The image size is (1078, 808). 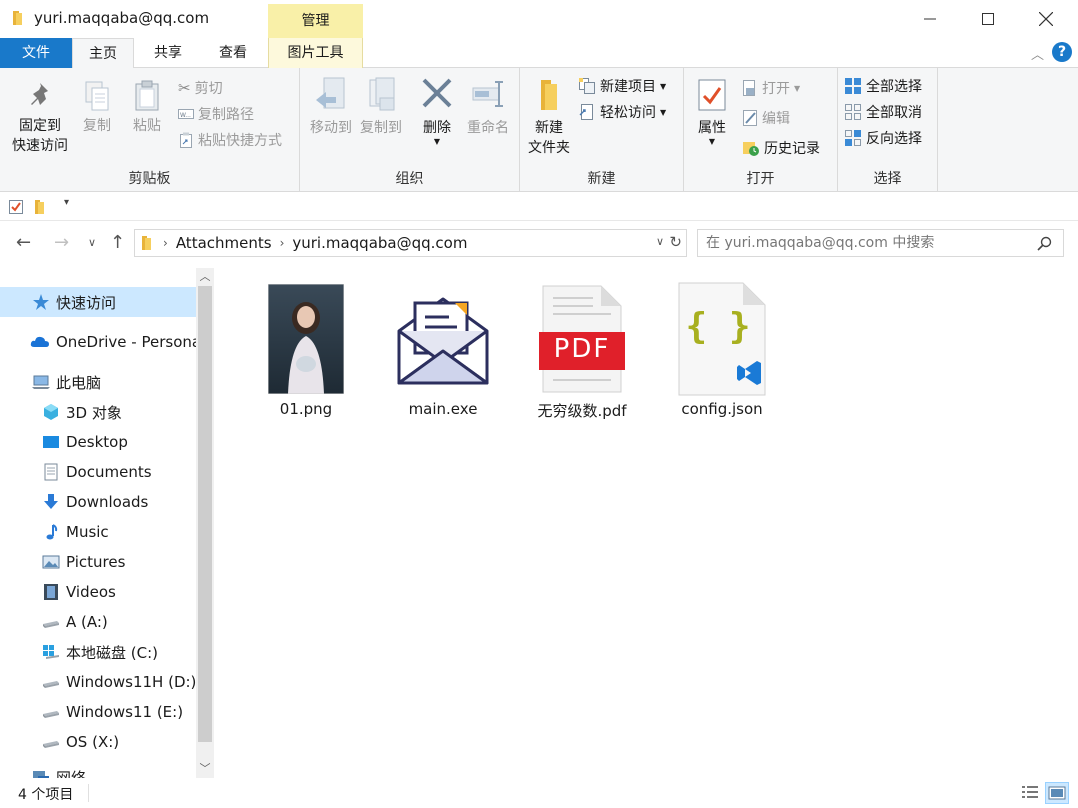 I want to click on nav-item-drive-d: Windows11H (D:), so click(x=98, y=682).